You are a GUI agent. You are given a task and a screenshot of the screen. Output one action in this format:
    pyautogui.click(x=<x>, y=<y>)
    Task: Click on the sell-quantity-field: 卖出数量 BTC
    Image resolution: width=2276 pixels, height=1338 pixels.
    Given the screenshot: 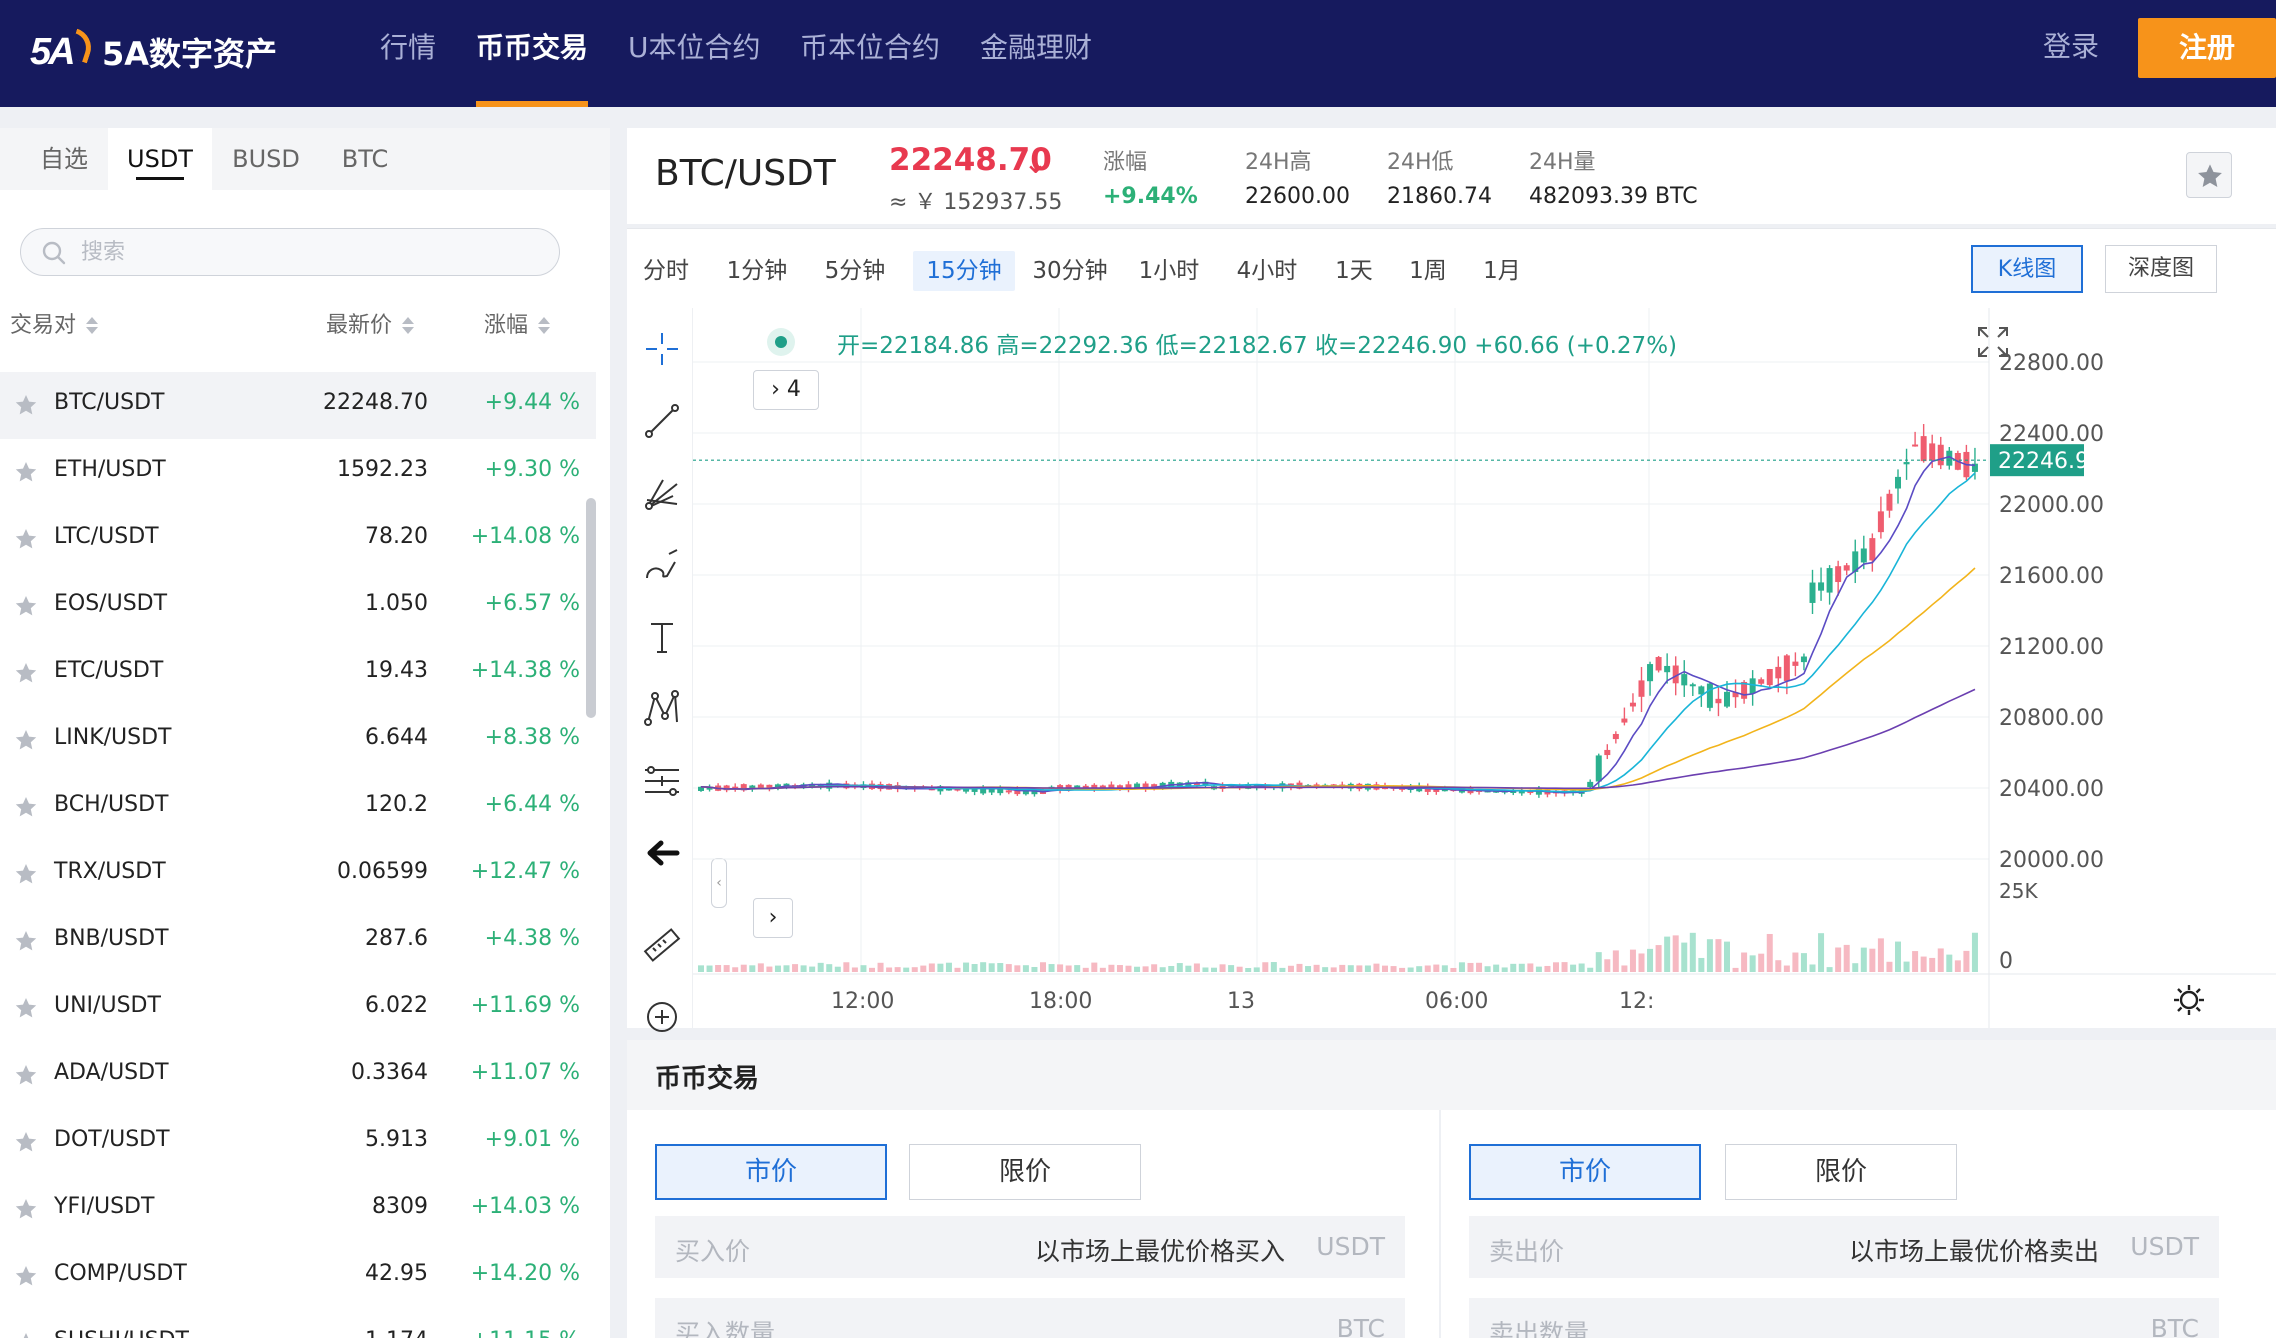 What is the action you would take?
    pyautogui.click(x=1844, y=1318)
    